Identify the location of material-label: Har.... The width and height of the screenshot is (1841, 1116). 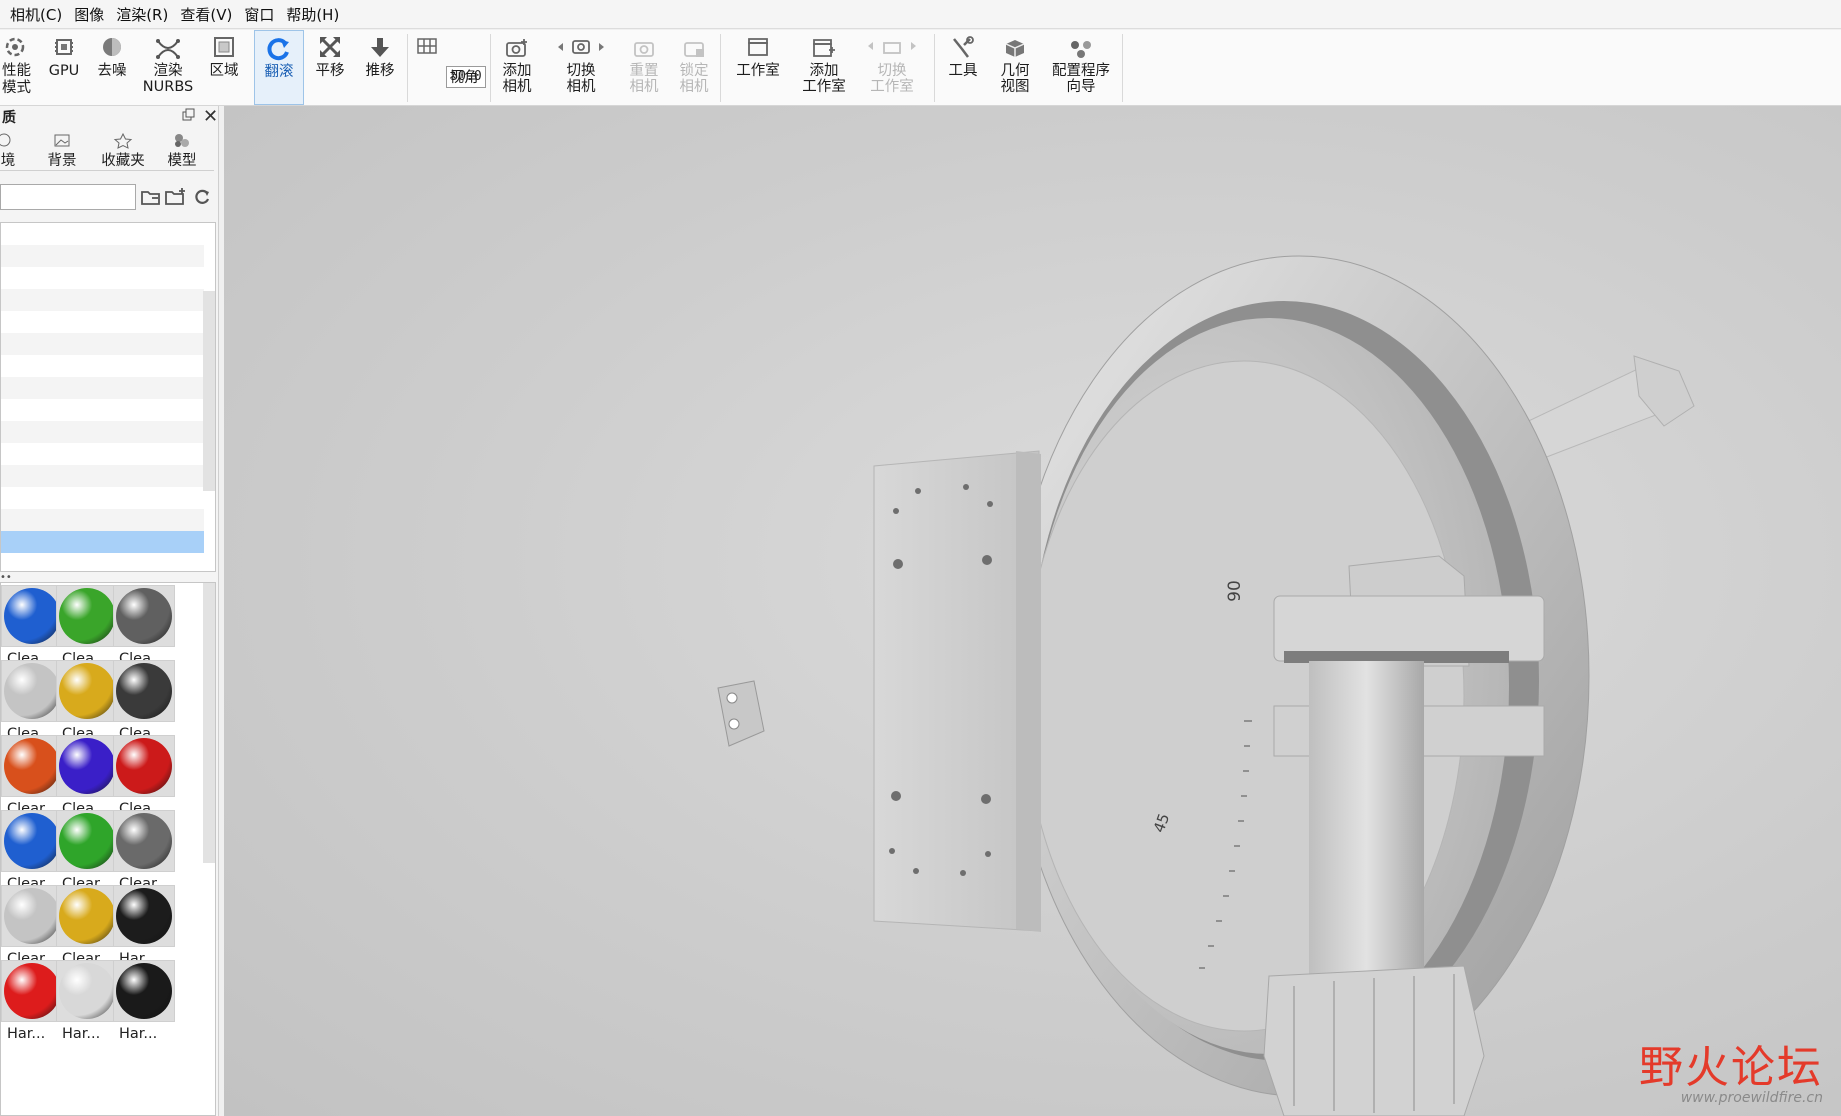
(138, 1034).